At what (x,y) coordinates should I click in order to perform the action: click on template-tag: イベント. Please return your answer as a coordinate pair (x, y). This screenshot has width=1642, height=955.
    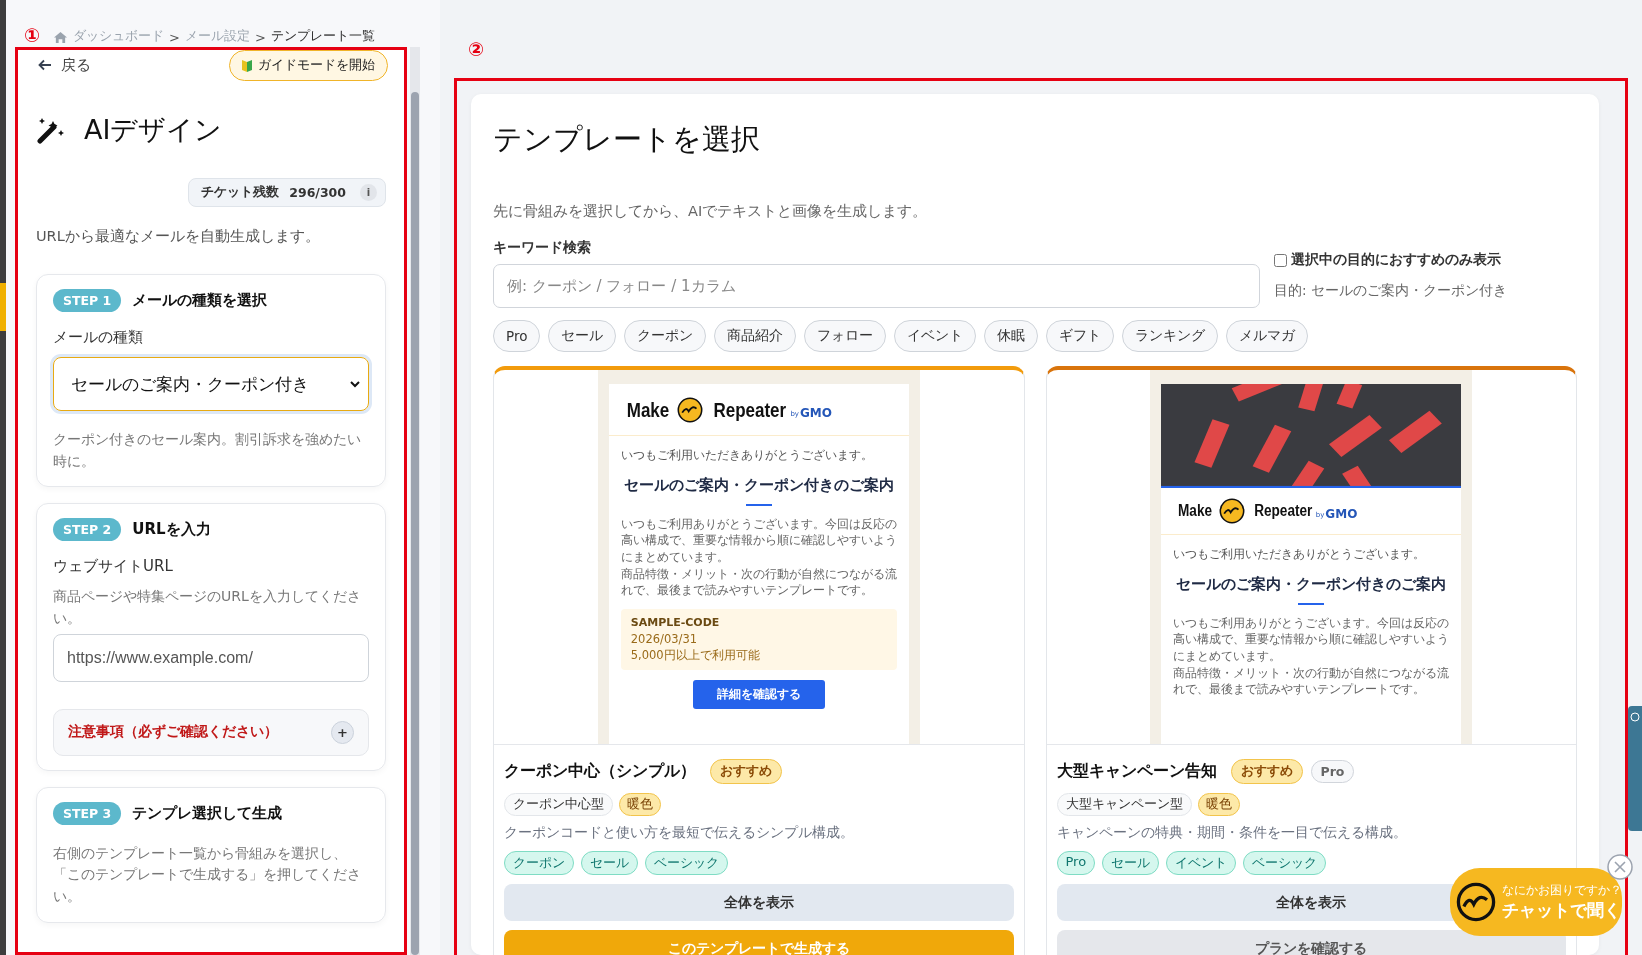
    Looking at the image, I should click on (1201, 863).